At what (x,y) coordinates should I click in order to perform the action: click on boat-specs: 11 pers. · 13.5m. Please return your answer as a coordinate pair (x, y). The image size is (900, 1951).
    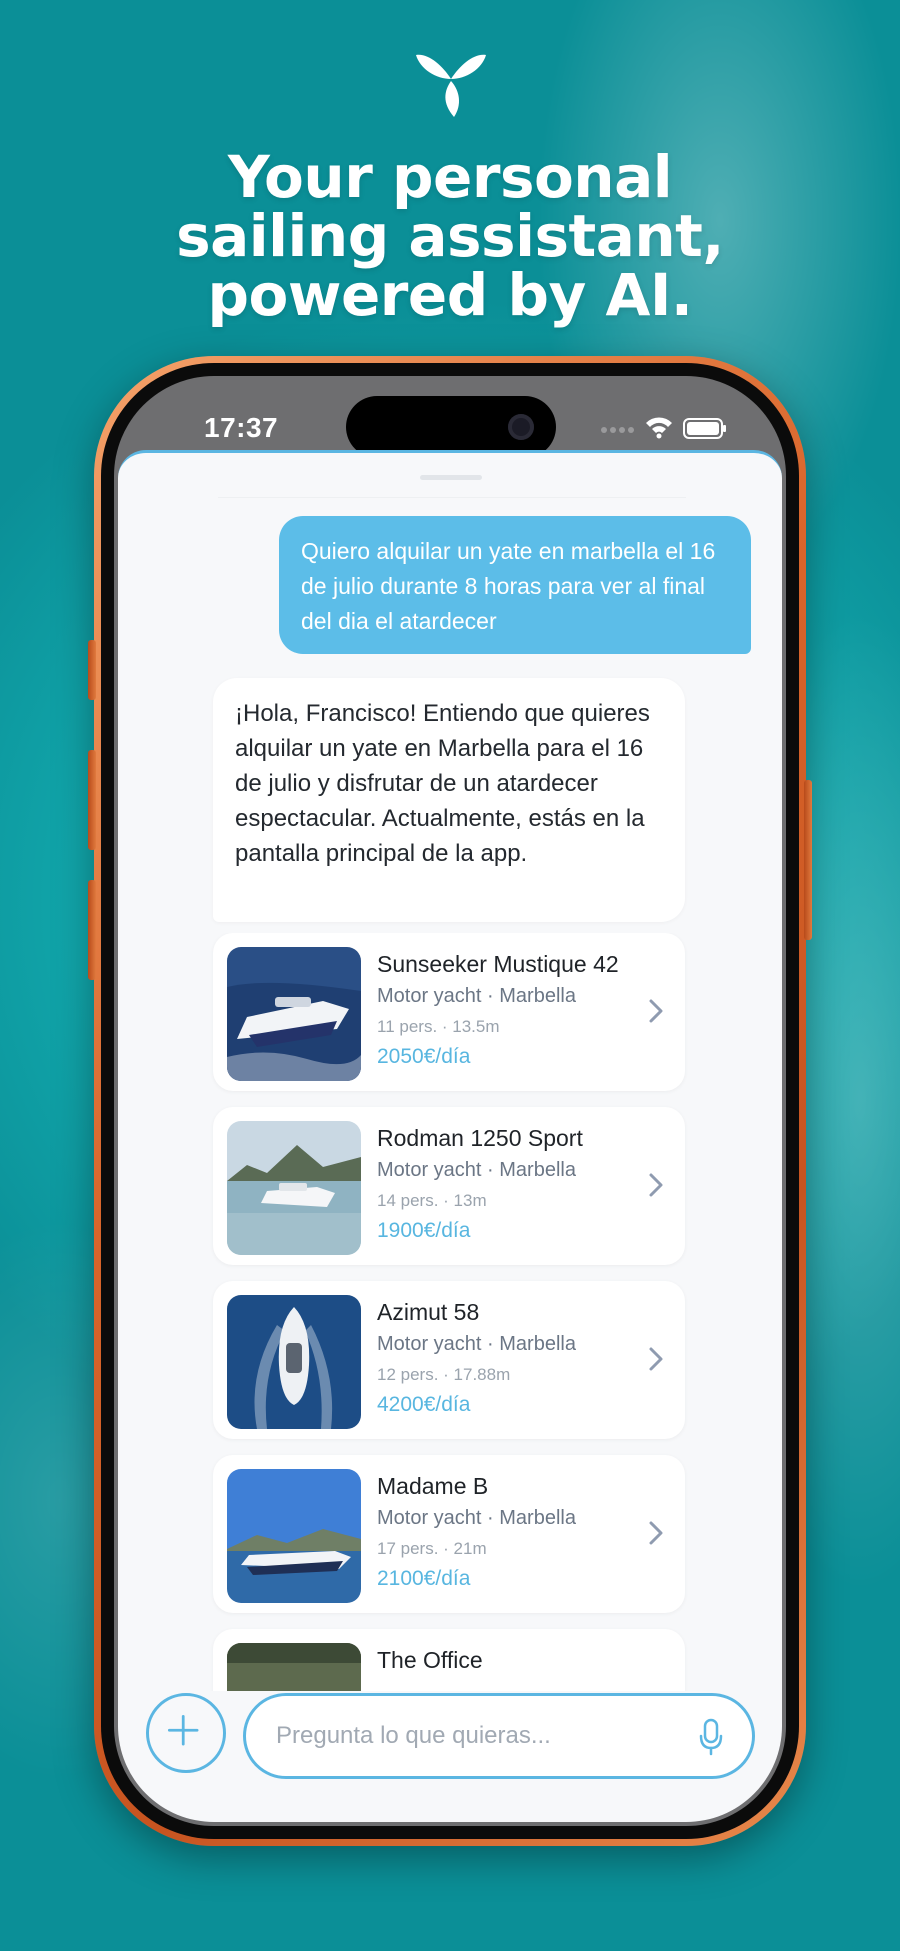
    Looking at the image, I should click on (438, 1026).